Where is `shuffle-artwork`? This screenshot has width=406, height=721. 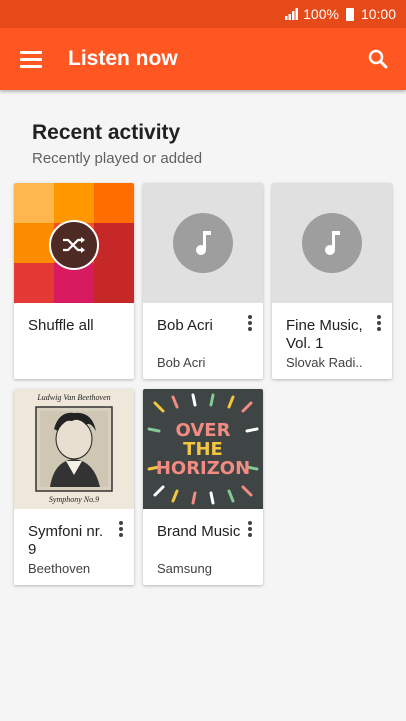 shuffle-artwork is located at coordinates (74, 243).